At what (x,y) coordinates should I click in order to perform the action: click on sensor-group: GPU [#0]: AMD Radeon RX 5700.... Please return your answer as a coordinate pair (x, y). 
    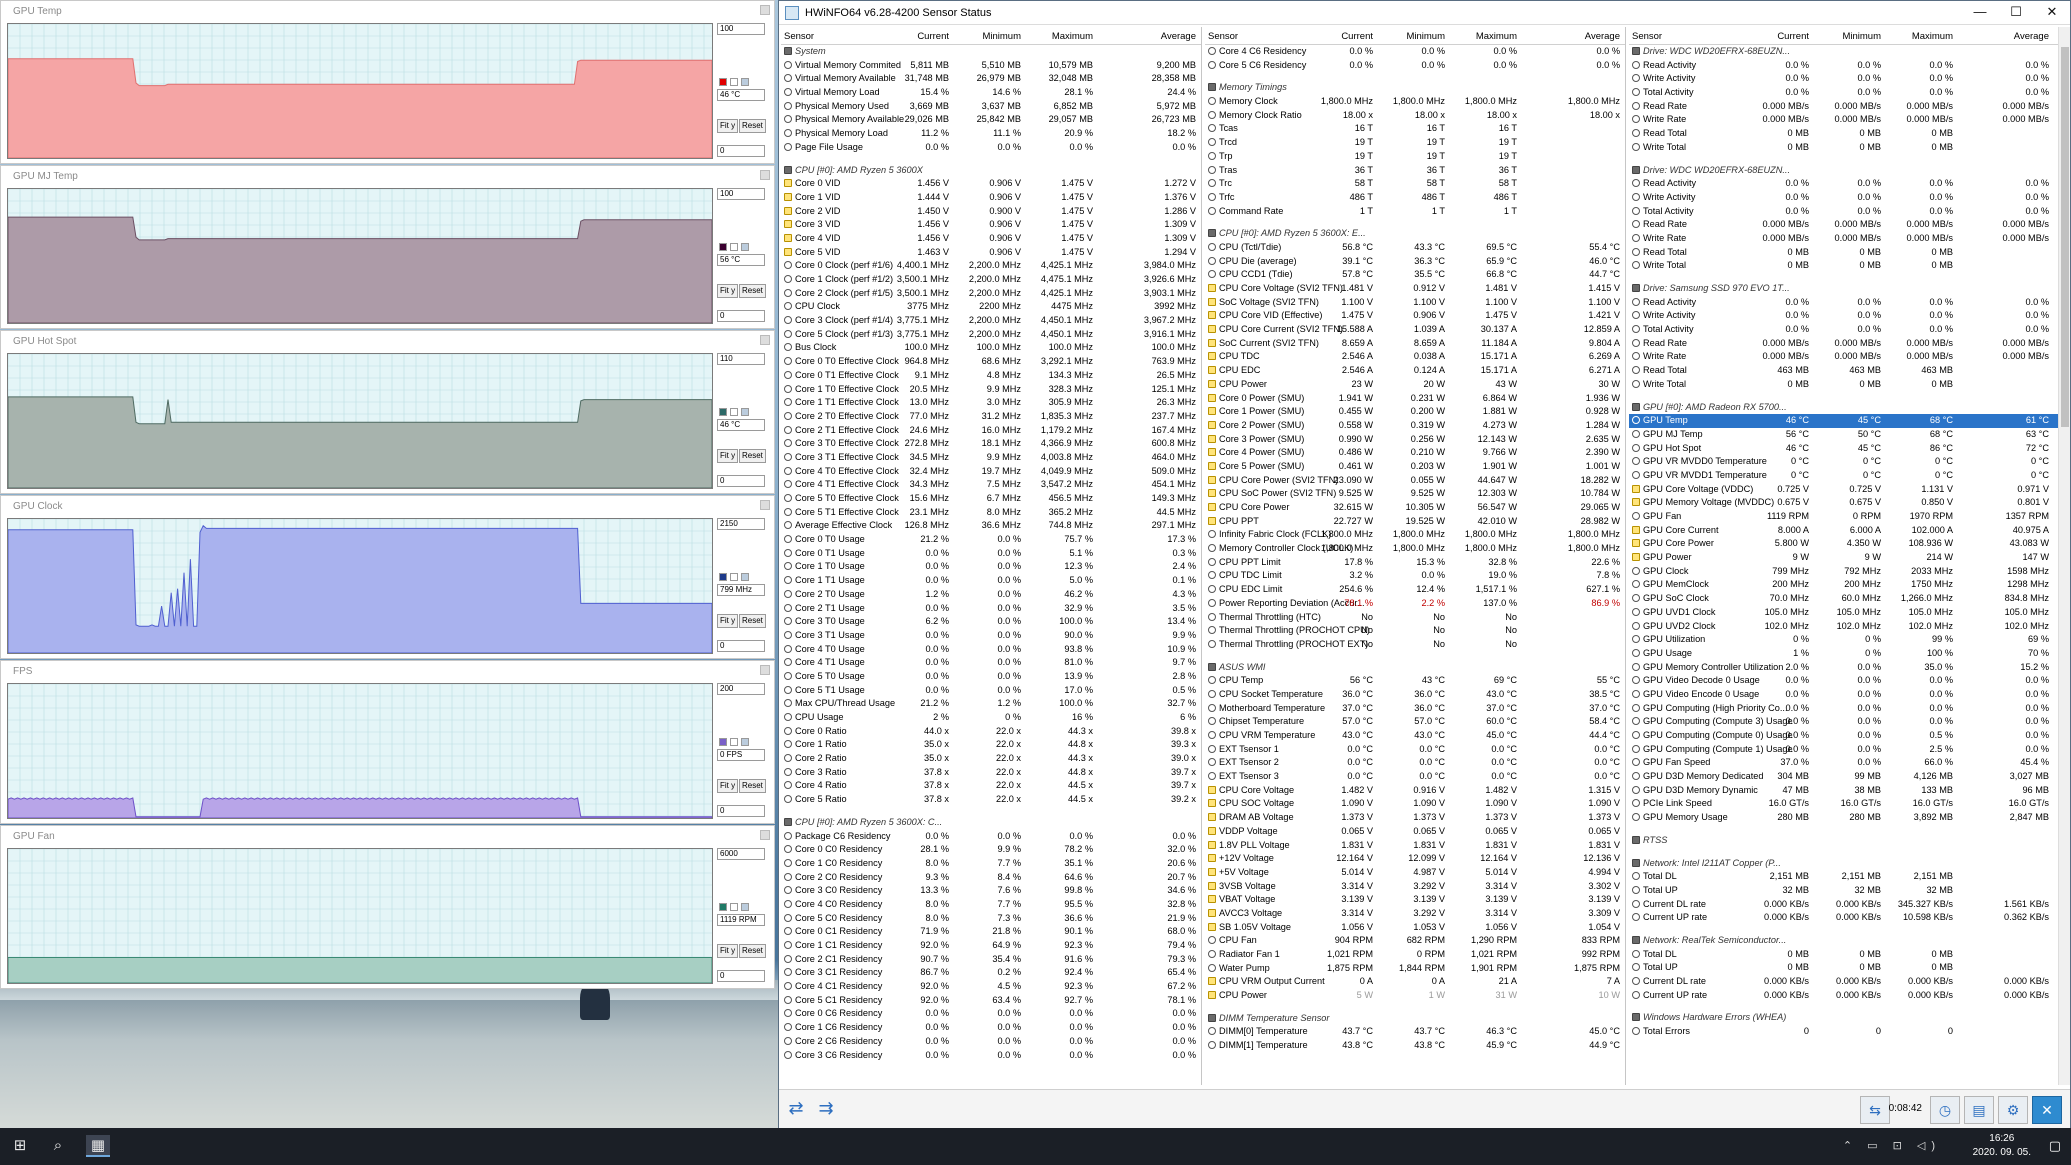
    Looking at the image, I should click on (1848, 408).